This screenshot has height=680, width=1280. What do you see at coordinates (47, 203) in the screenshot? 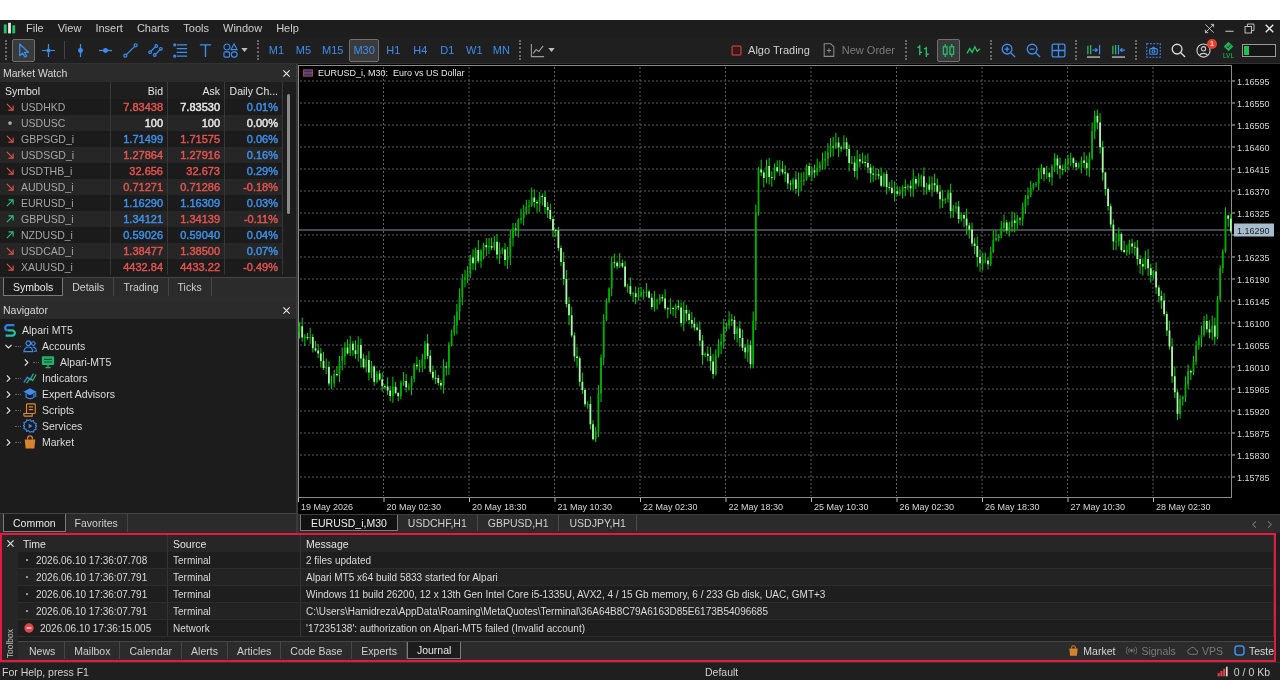
I see `symbol-name: EURUSD_i` at bounding box center [47, 203].